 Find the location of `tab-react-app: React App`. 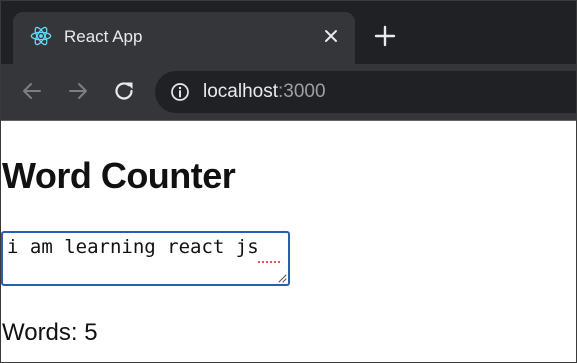

tab-react-app: React App is located at coordinates (184, 38).